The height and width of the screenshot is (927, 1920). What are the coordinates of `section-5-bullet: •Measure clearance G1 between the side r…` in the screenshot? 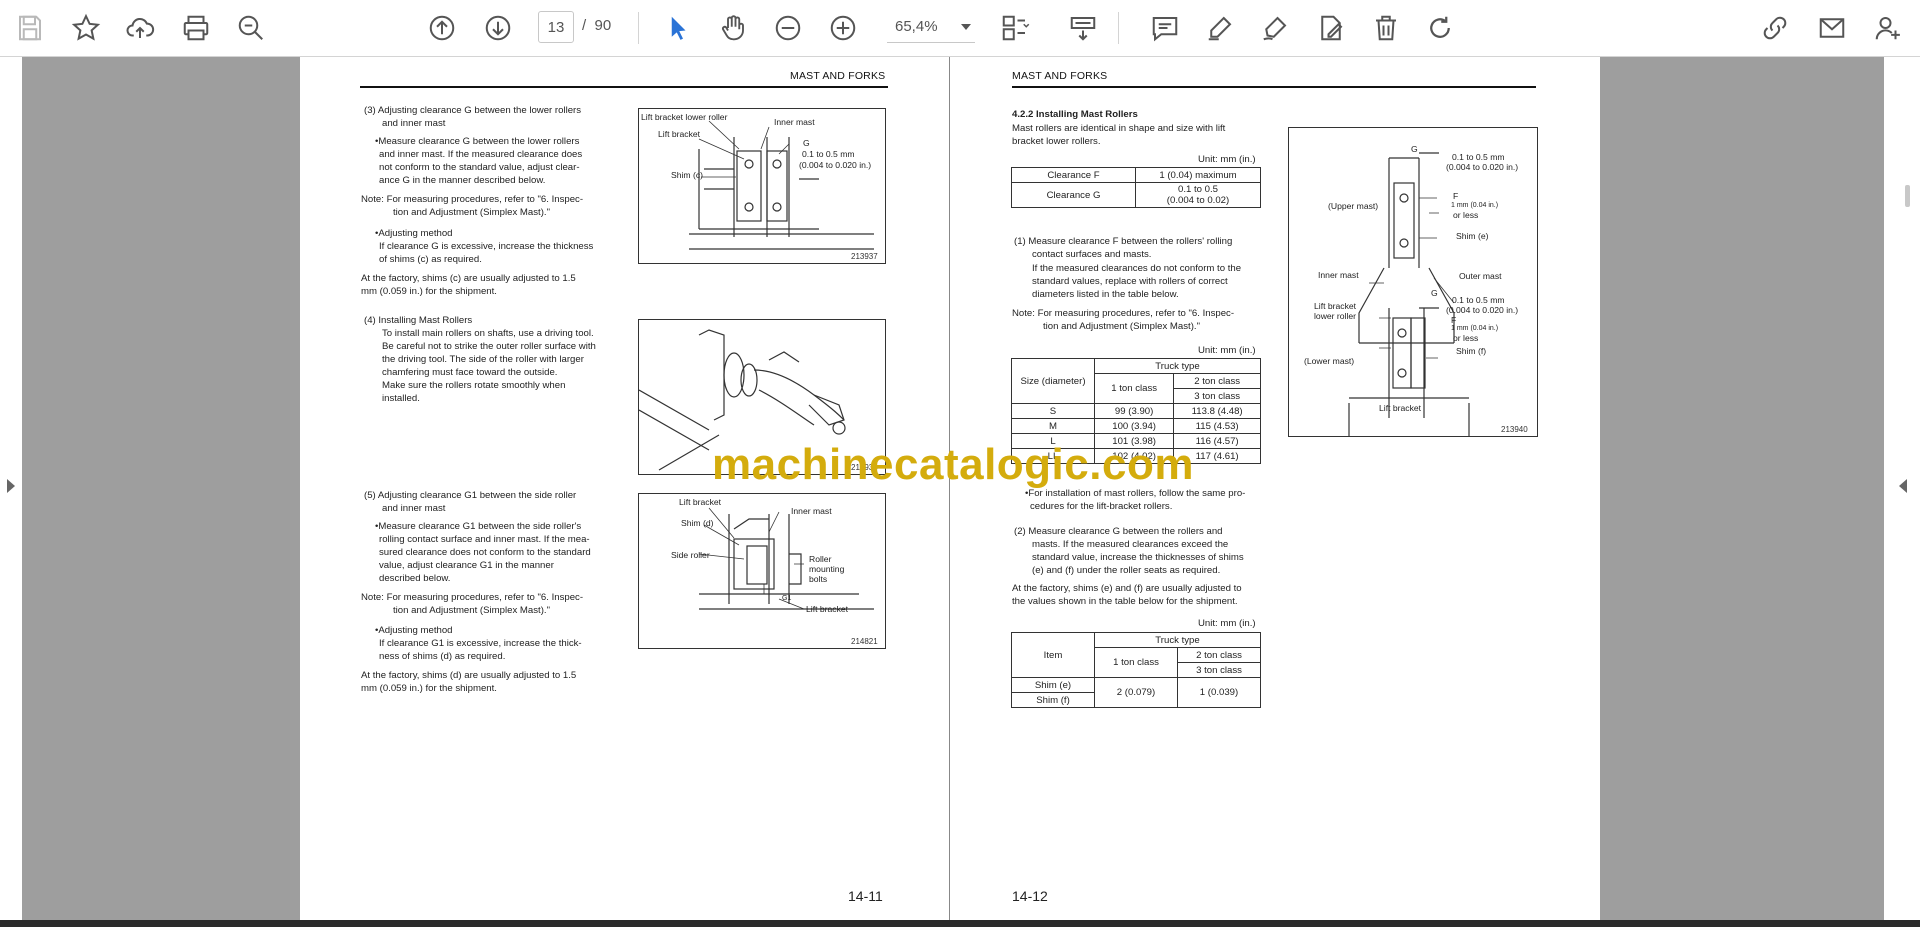 It's located at (478, 526).